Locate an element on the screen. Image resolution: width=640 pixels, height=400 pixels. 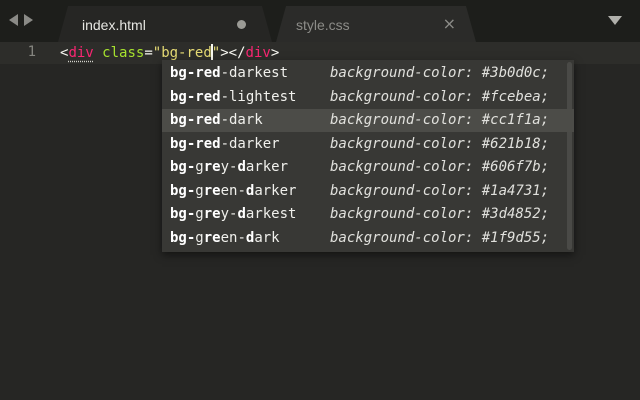
autocomplete-item-detail: background-color: #1a4731; is located at coordinates (440, 190).